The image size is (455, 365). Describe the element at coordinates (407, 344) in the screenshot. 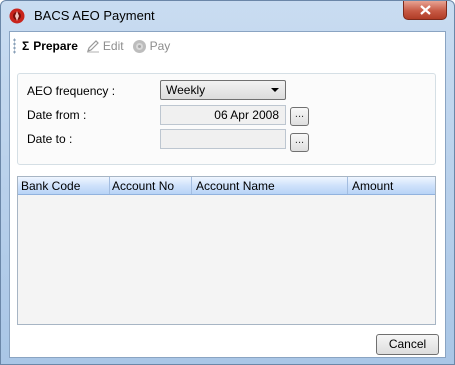

I see `cancel-button: Cancel` at that location.